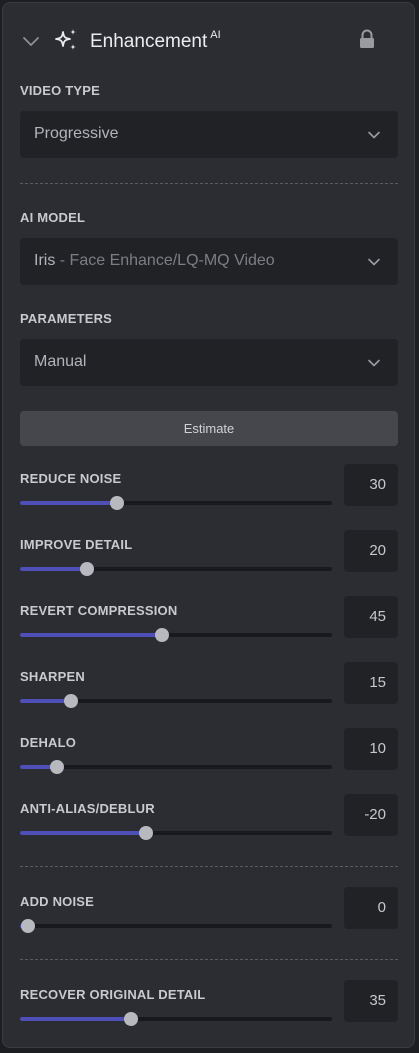 This screenshot has height=1053, width=419. I want to click on slider-label: IMPROVE DETAIL, so click(76, 544).